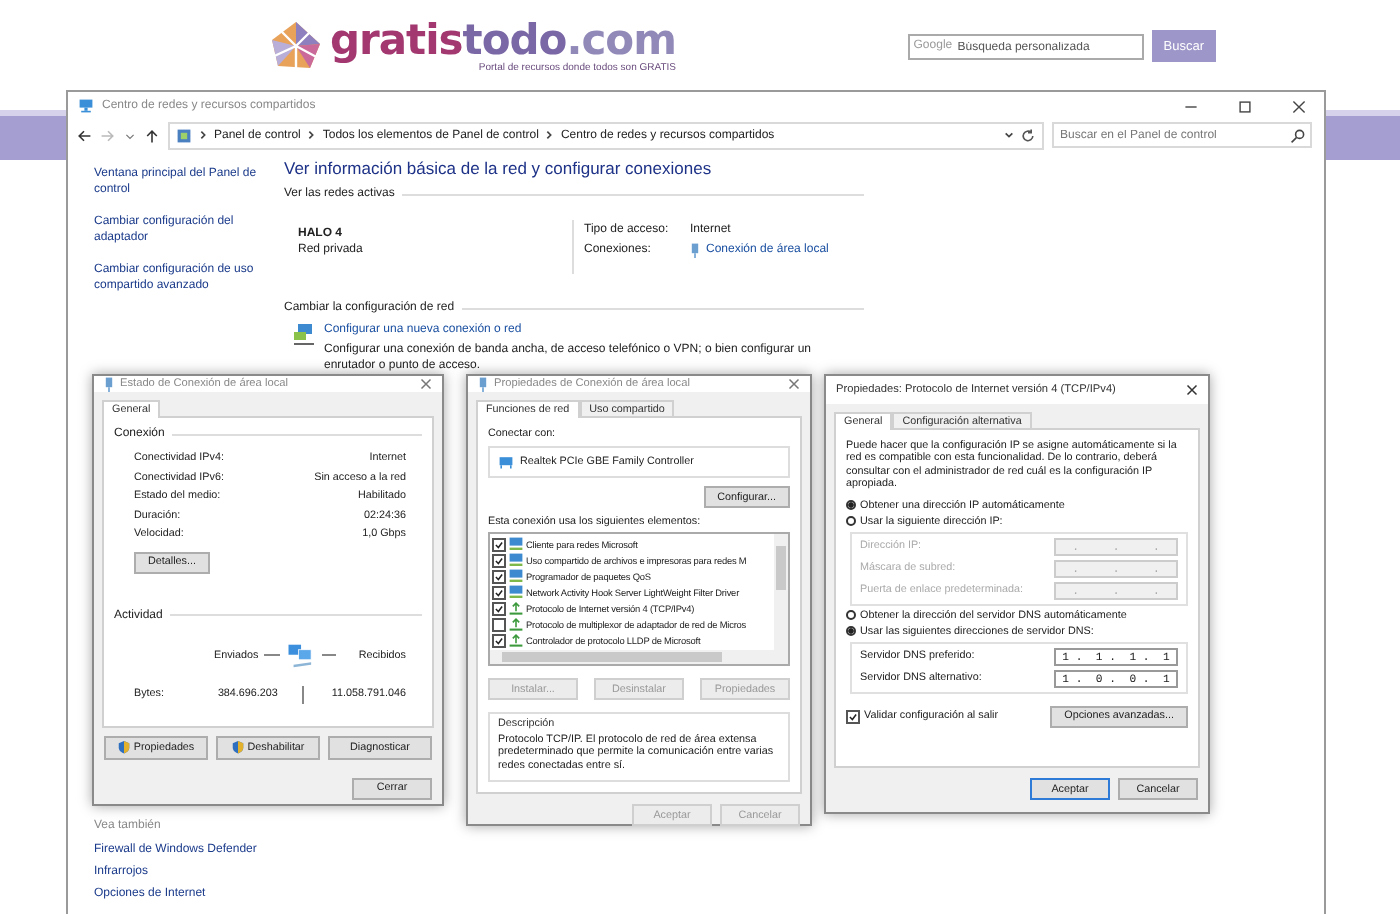 The width and height of the screenshot is (1400, 914). Describe the element at coordinates (86, 106) in the screenshot. I see `network-icon` at that location.